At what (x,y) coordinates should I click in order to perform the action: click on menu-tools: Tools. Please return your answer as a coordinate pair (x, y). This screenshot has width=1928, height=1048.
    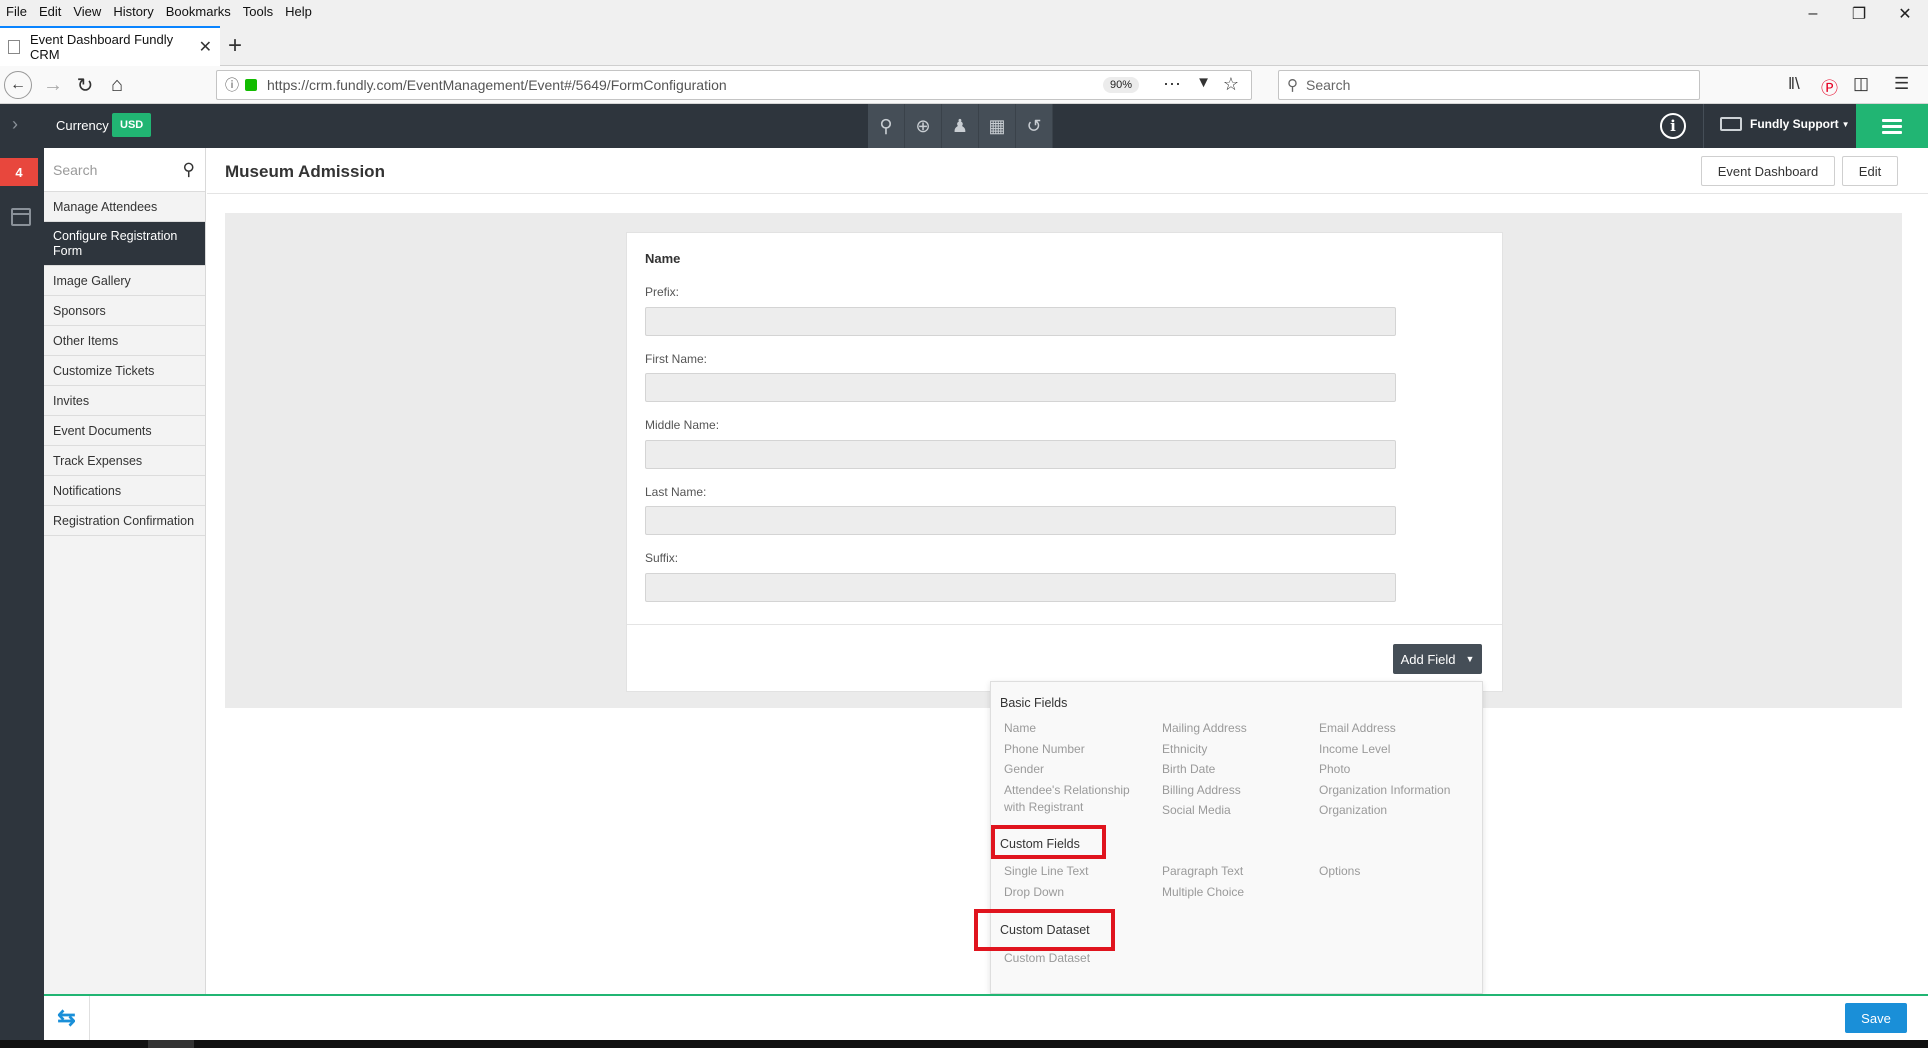
    Looking at the image, I should click on (258, 11).